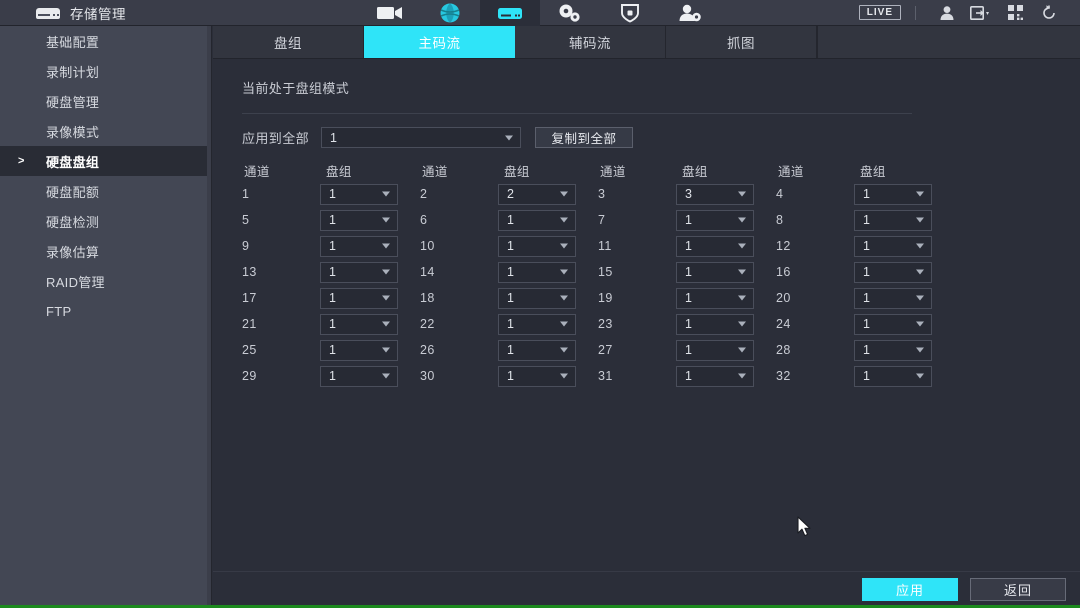 The width and height of the screenshot is (1080, 608). Describe the element at coordinates (105, 191) in the screenshot. I see `sidebar-item-disk-quota: 硬盘配额` at that location.